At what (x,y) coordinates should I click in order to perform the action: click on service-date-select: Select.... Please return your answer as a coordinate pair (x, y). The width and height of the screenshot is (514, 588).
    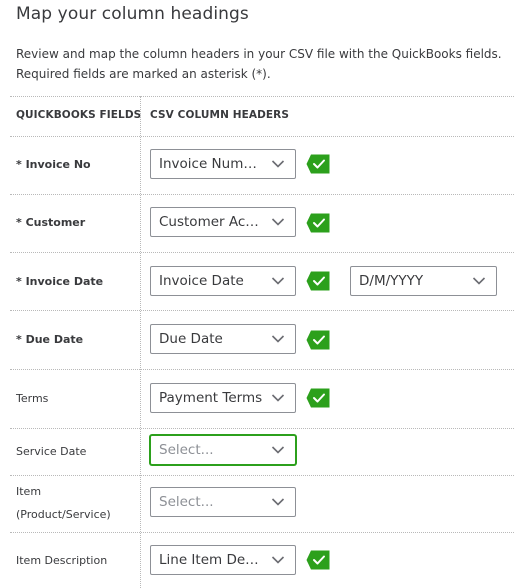
    Looking at the image, I should click on (223, 450).